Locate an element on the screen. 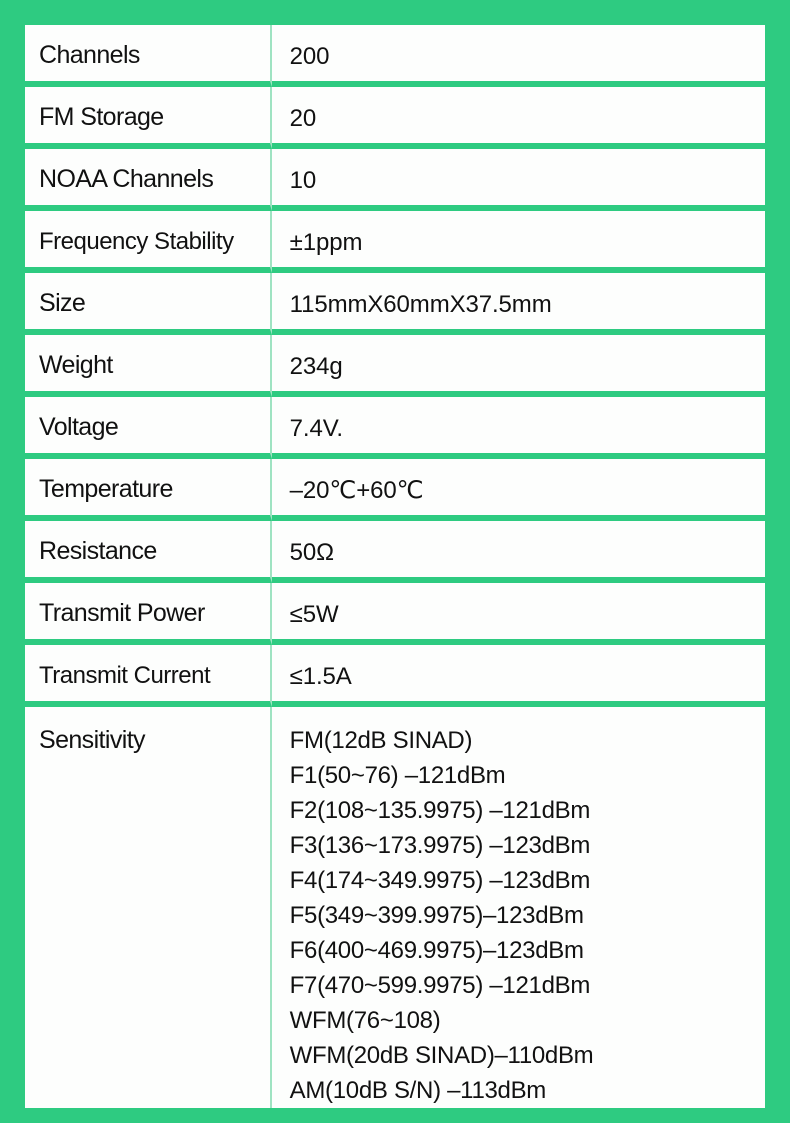 The height and width of the screenshot is (1123, 790). spec-label-cell: Sensitivity is located at coordinates (148, 907).